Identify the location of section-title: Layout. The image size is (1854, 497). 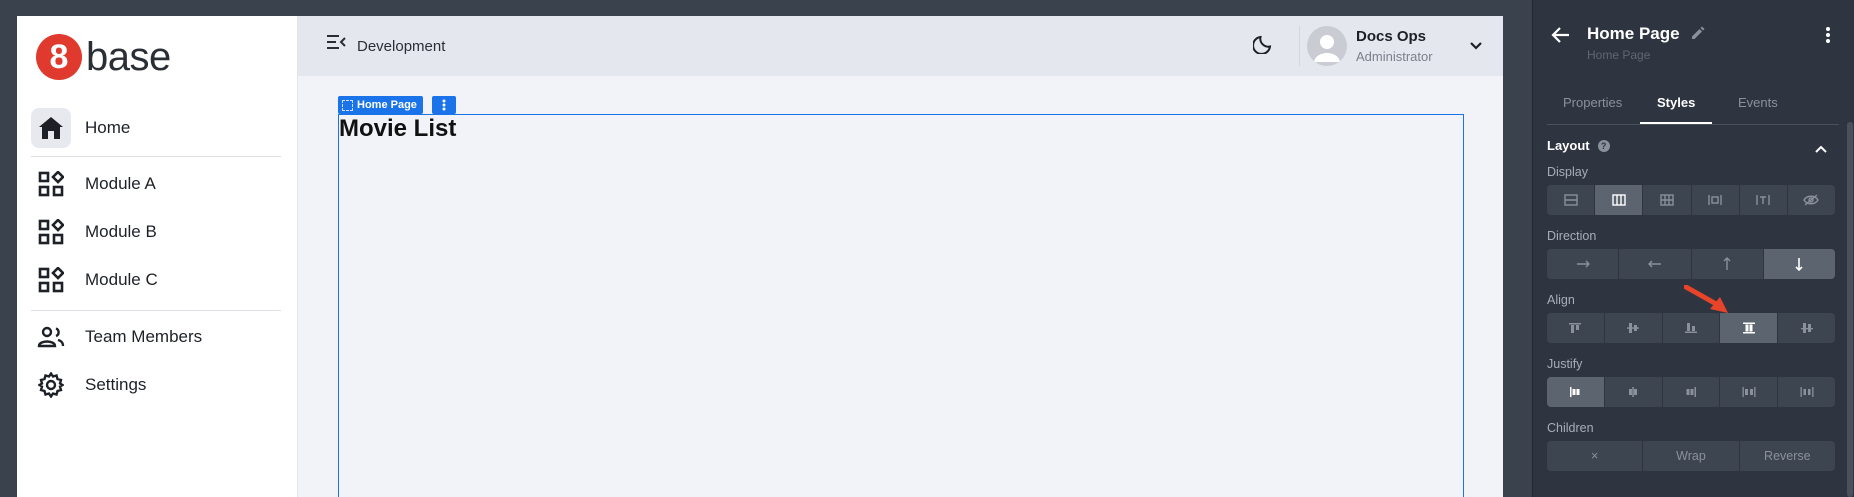
(1568, 145).